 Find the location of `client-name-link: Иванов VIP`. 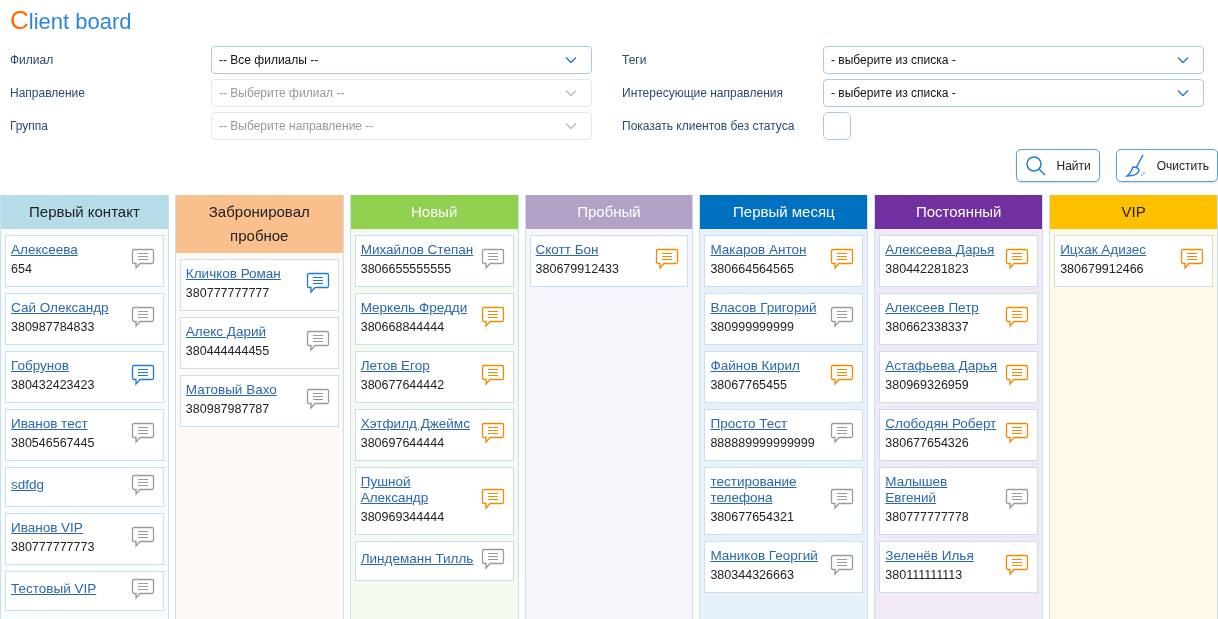

client-name-link: Иванов VIP is located at coordinates (53, 528).